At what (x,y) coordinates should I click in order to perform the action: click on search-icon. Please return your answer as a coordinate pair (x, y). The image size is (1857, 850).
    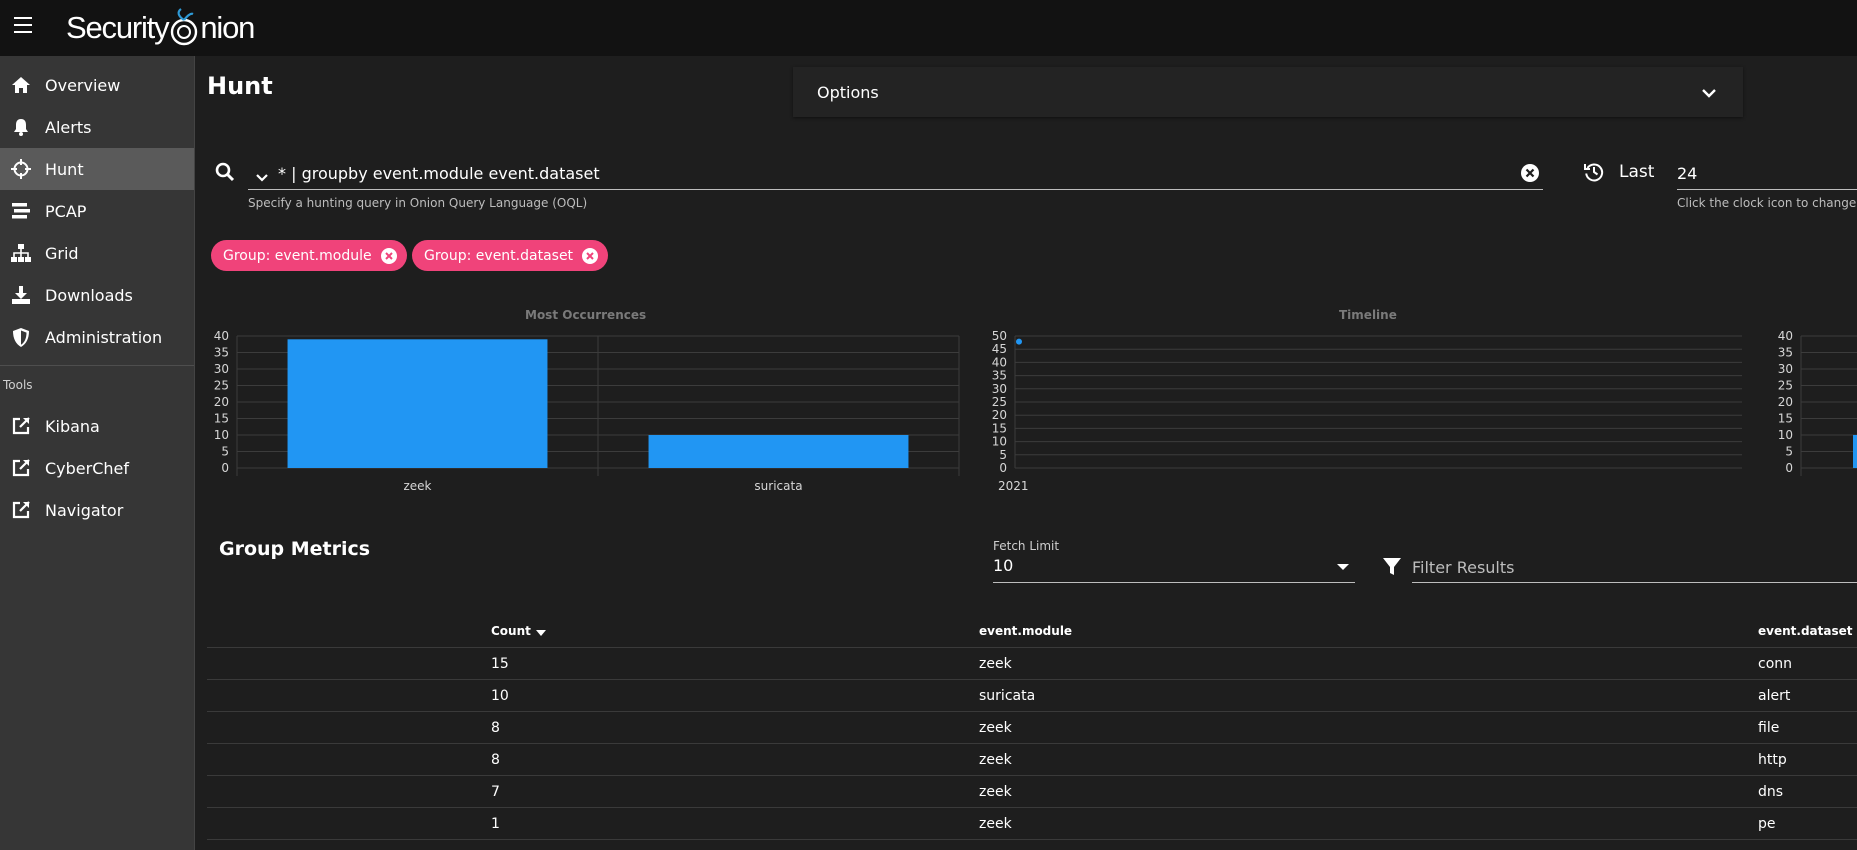
    Looking at the image, I should click on (225, 174).